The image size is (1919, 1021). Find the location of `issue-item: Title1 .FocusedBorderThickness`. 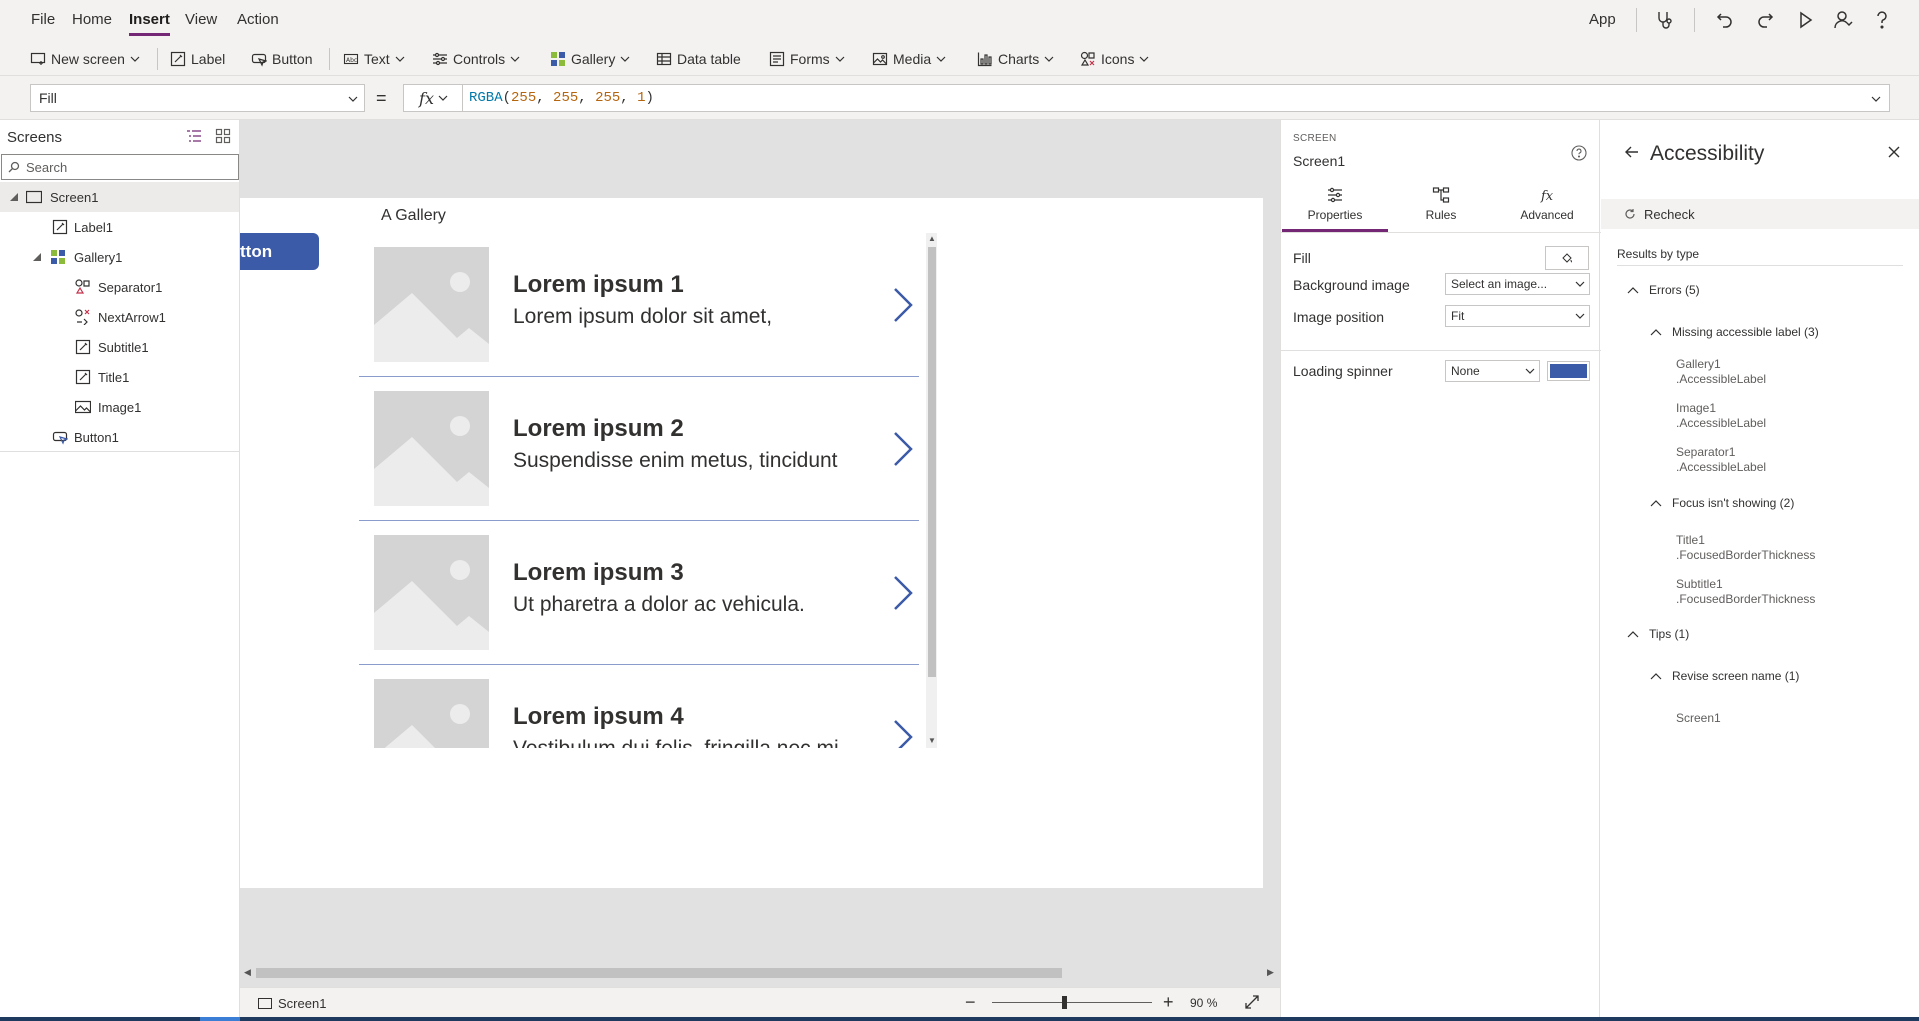

issue-item: Title1 .FocusedBorderThickness is located at coordinates (1745, 548).